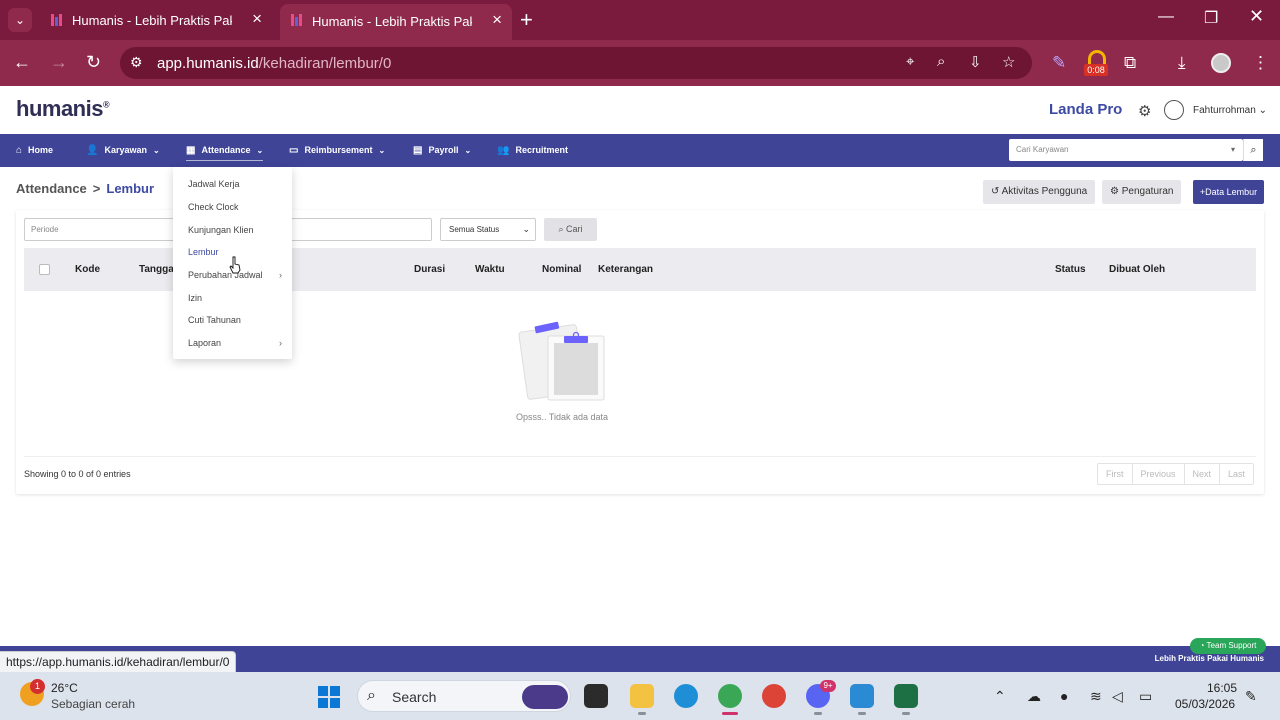 The width and height of the screenshot is (1280, 720). I want to click on file-explorer-icon, so click(642, 699).